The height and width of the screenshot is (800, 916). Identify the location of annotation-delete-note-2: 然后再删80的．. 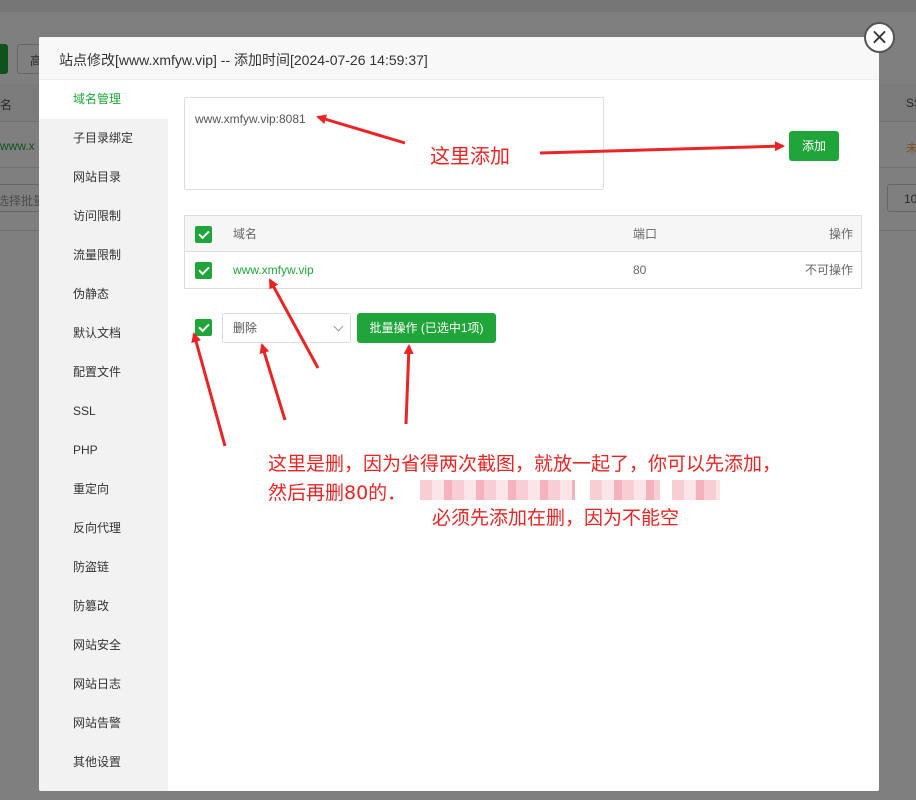
(337, 493).